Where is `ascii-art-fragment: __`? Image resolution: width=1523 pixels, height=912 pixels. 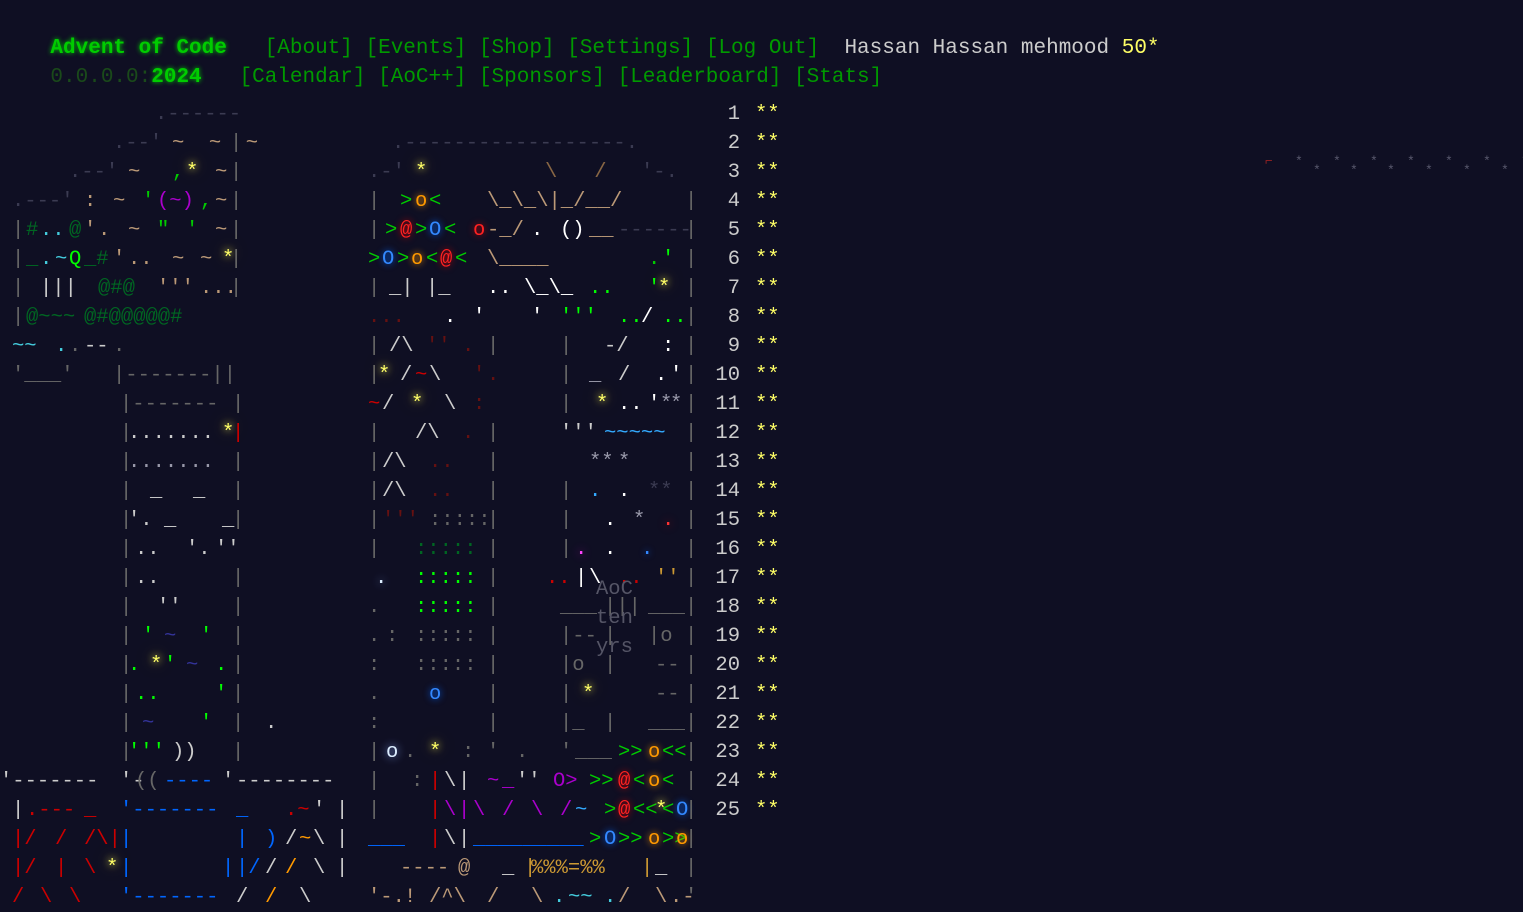
ascii-art-fragment: __ is located at coordinates (601, 230).